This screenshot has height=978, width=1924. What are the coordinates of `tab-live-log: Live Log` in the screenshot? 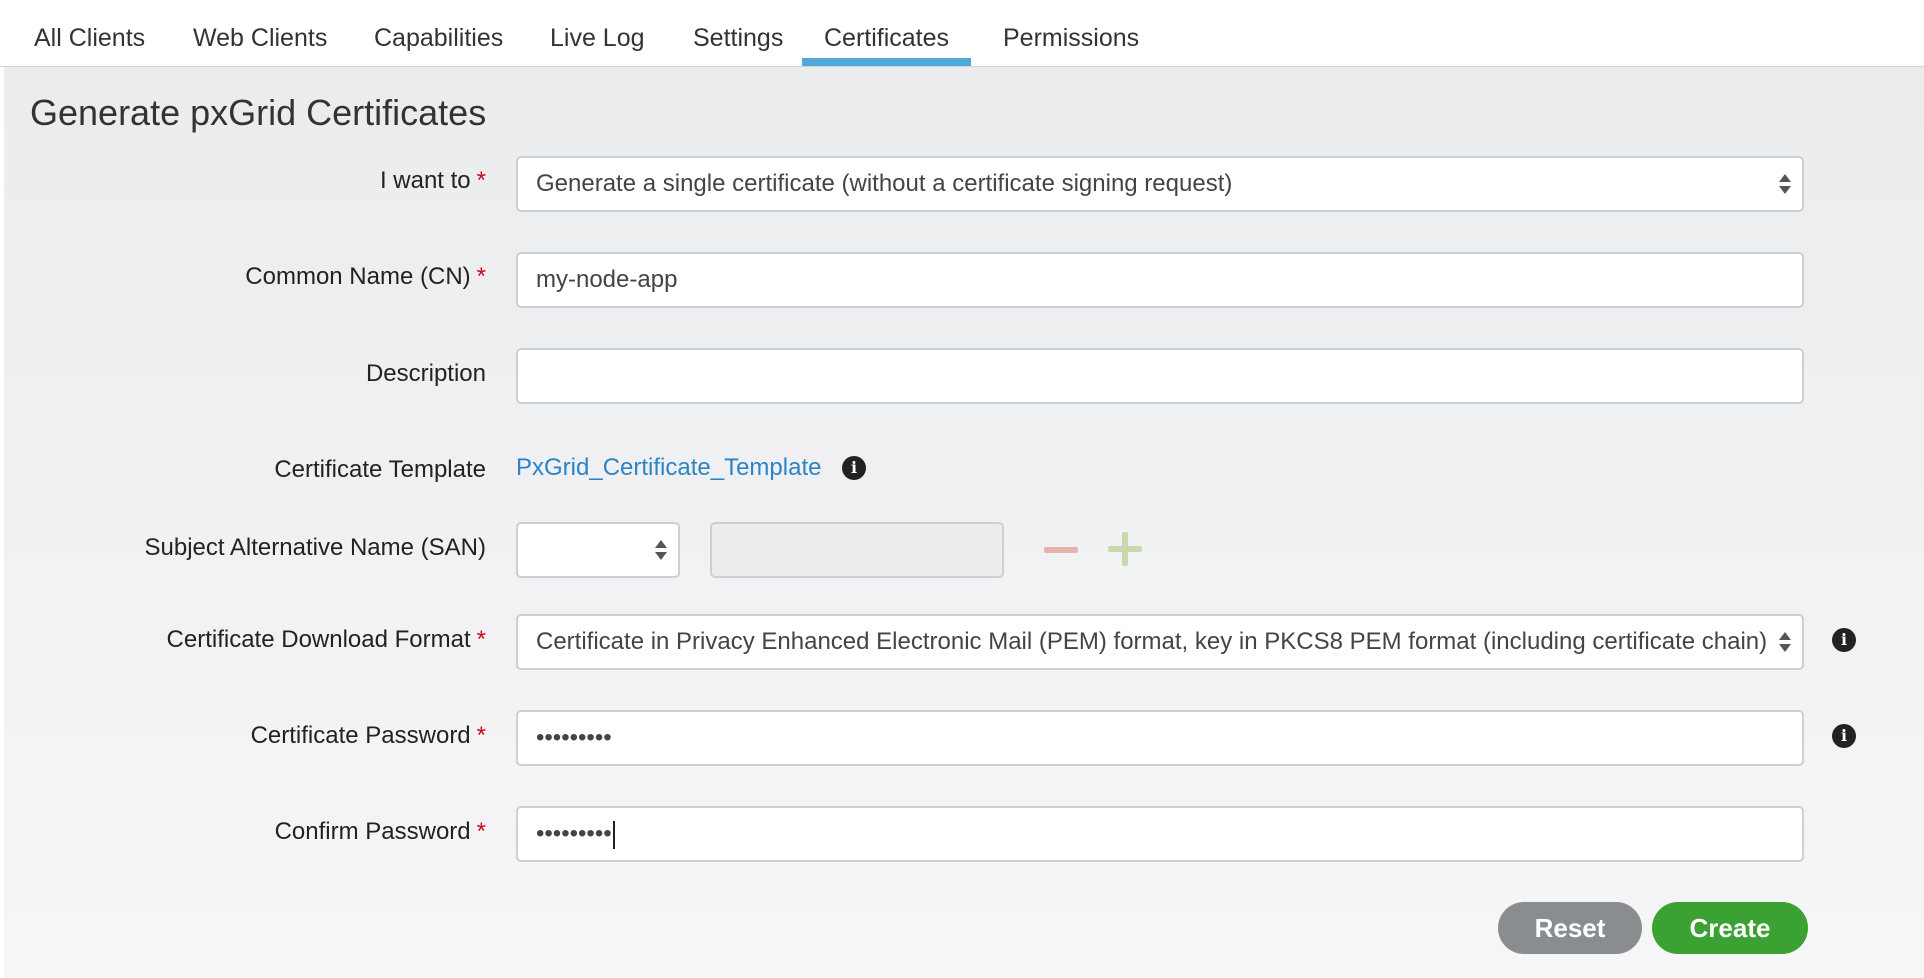 It's located at (597, 33).